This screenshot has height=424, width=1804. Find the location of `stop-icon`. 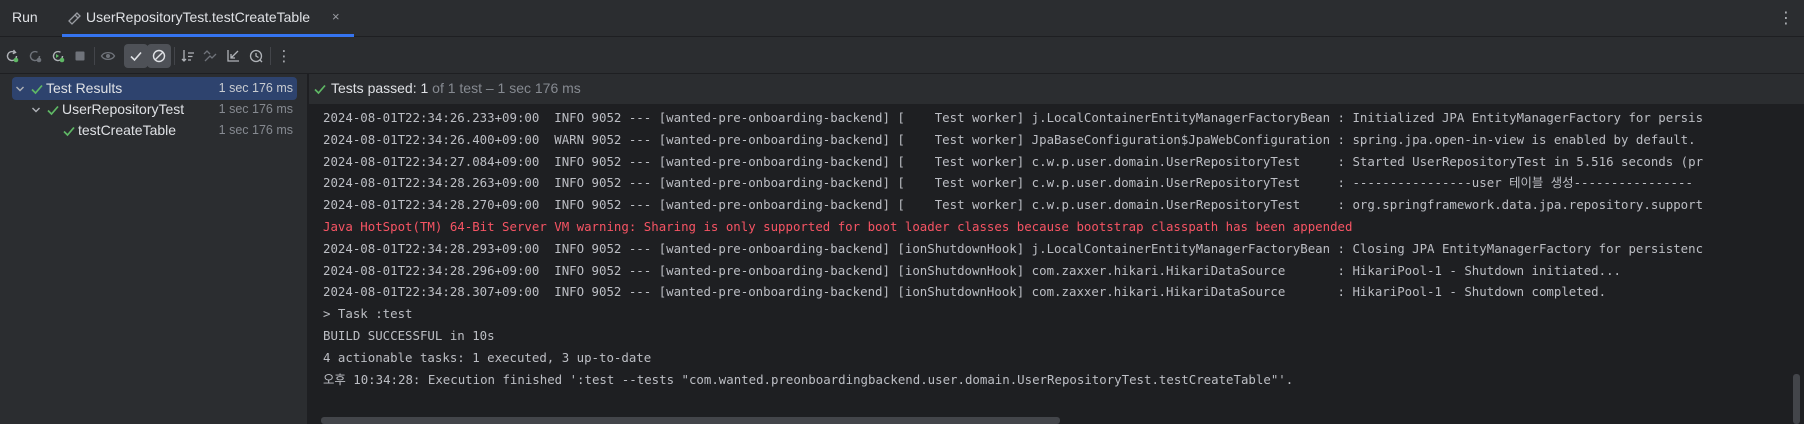

stop-icon is located at coordinates (80, 56).